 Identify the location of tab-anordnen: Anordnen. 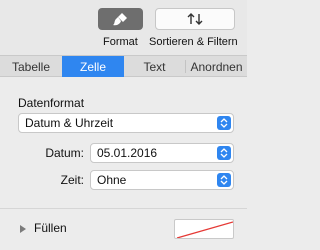
(216, 66).